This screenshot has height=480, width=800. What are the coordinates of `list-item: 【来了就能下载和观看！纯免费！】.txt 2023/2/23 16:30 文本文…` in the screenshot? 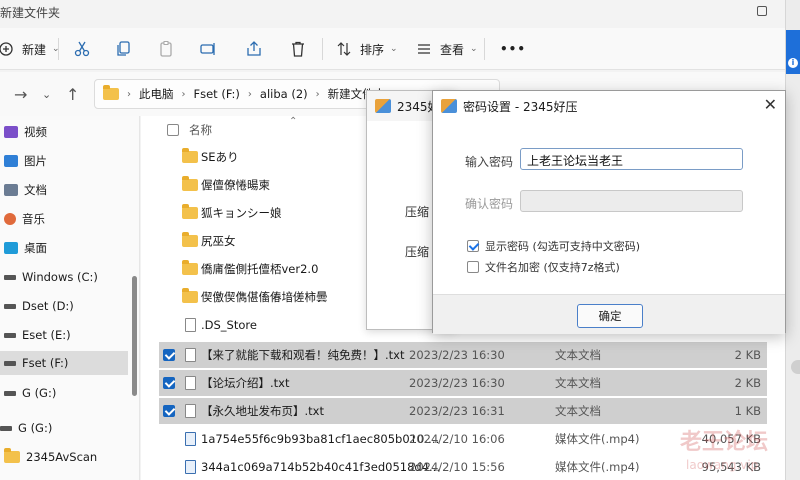 It's located at (463, 355).